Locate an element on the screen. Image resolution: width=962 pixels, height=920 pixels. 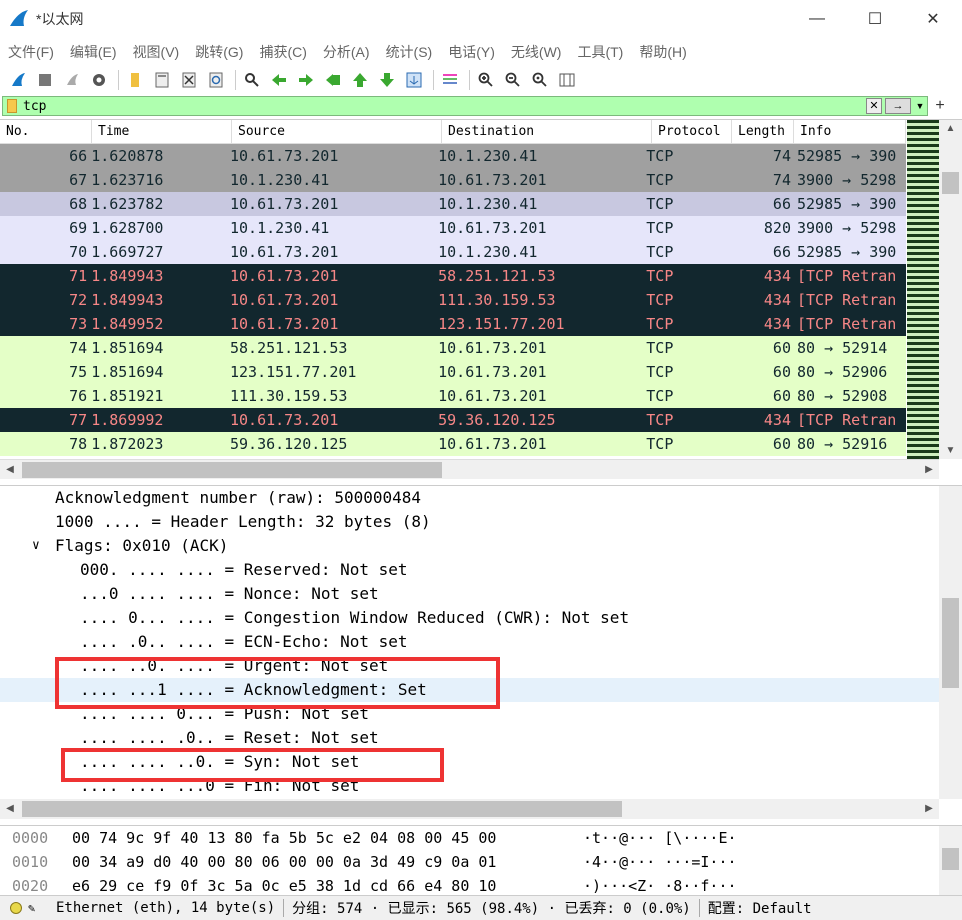
close-file-icon is located at coordinates (189, 80).